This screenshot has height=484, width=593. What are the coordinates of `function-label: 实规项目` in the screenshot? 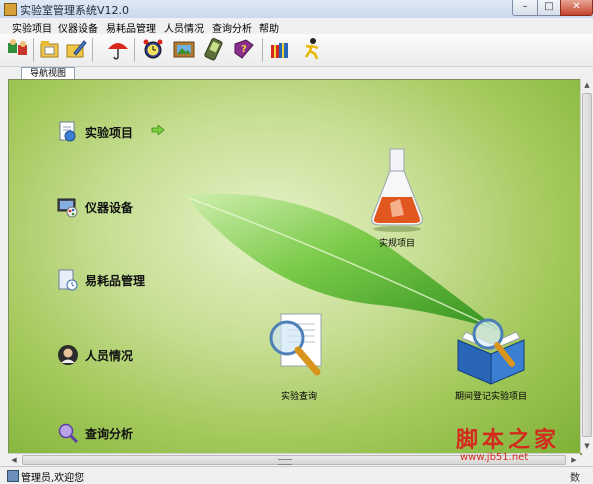 It's located at (396, 244).